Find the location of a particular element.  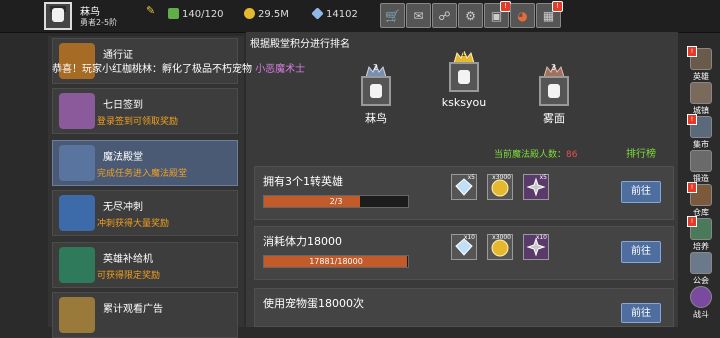

task-progress-text: 2/3 is located at coordinates (336, 201).